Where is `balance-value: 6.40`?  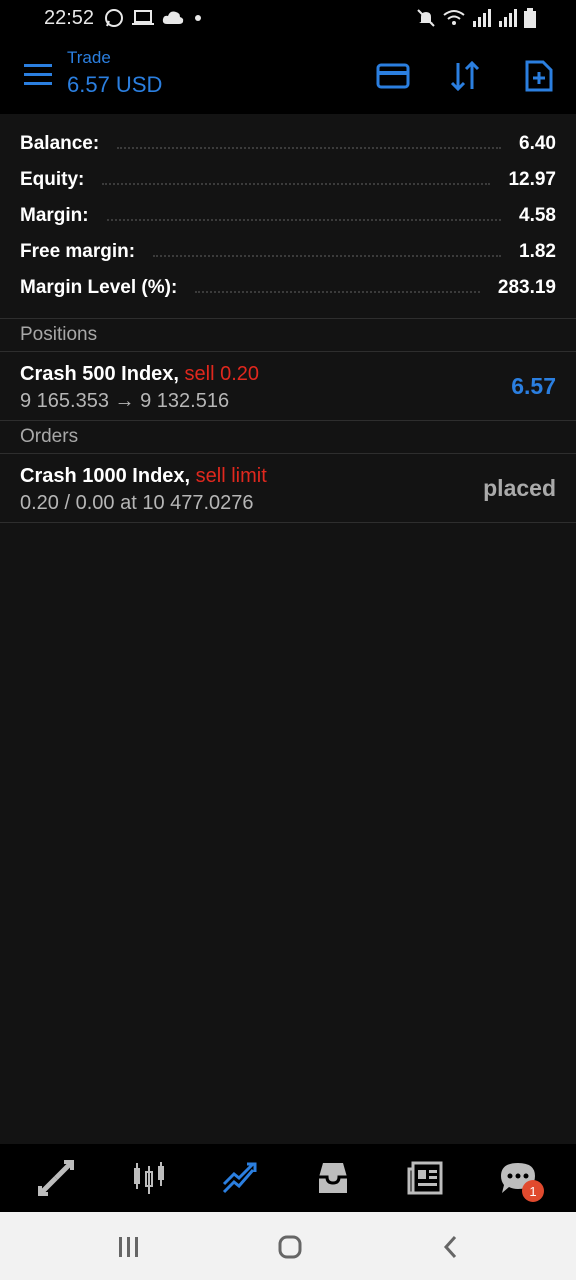 balance-value: 6.40 is located at coordinates (537, 143).